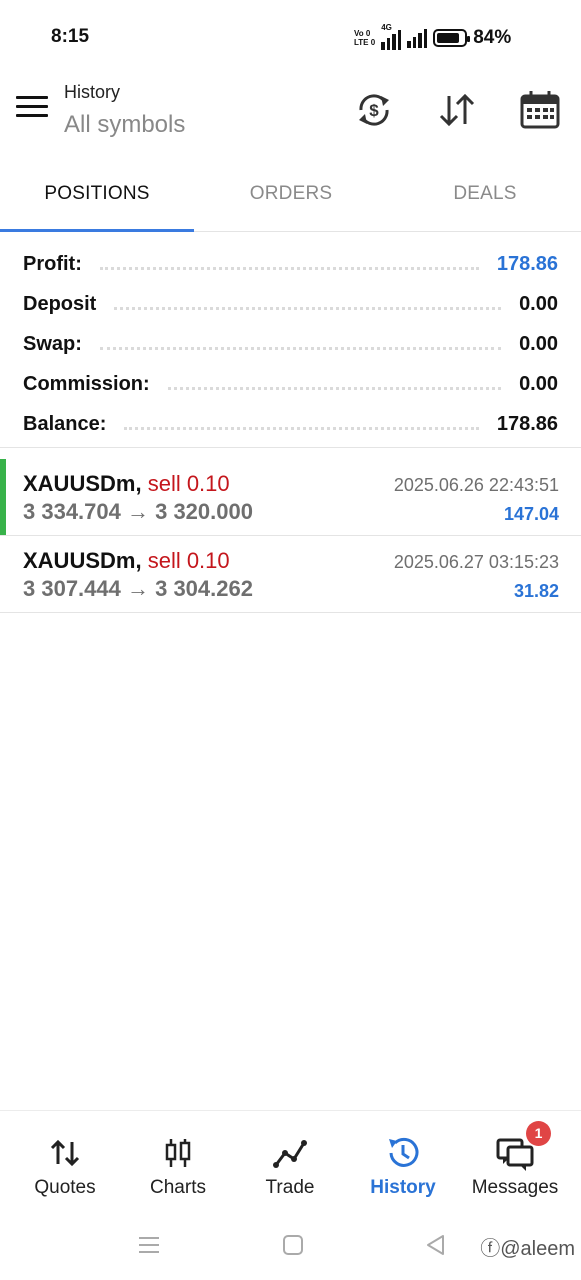 The height and width of the screenshot is (1280, 581). I want to click on tab-orders: ORDERS, so click(291, 194).